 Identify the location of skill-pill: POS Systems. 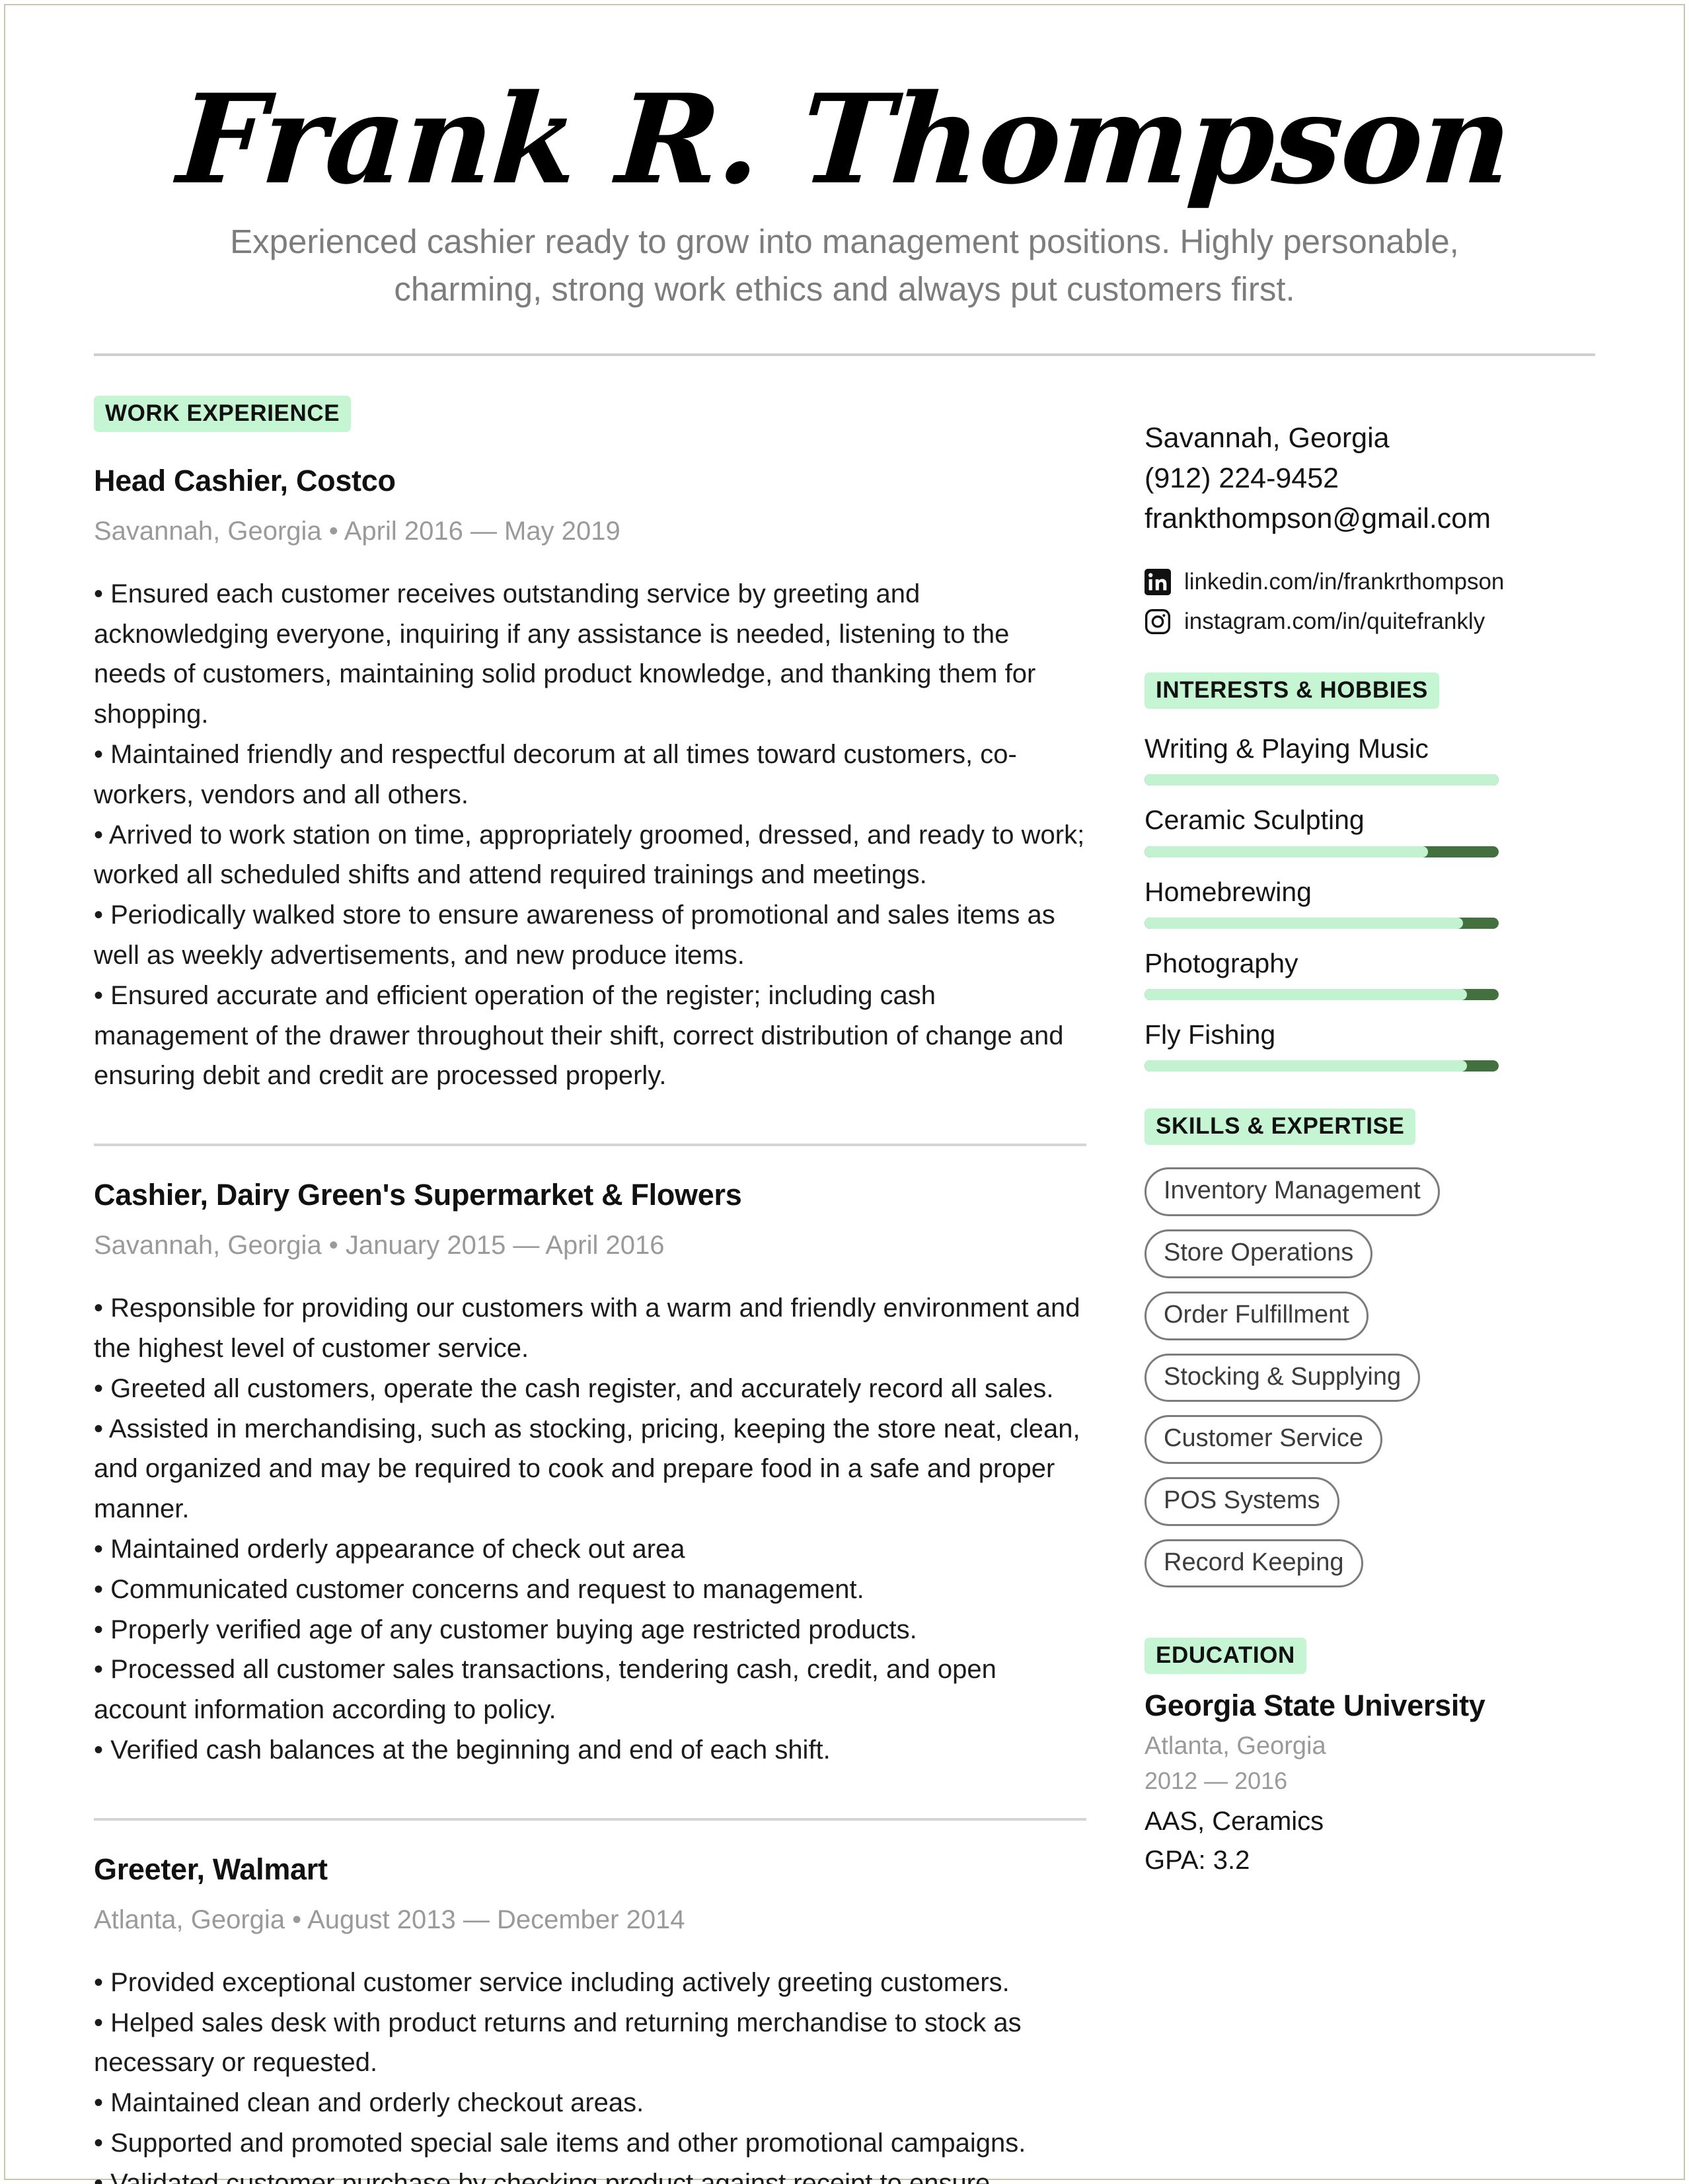
(1242, 1501).